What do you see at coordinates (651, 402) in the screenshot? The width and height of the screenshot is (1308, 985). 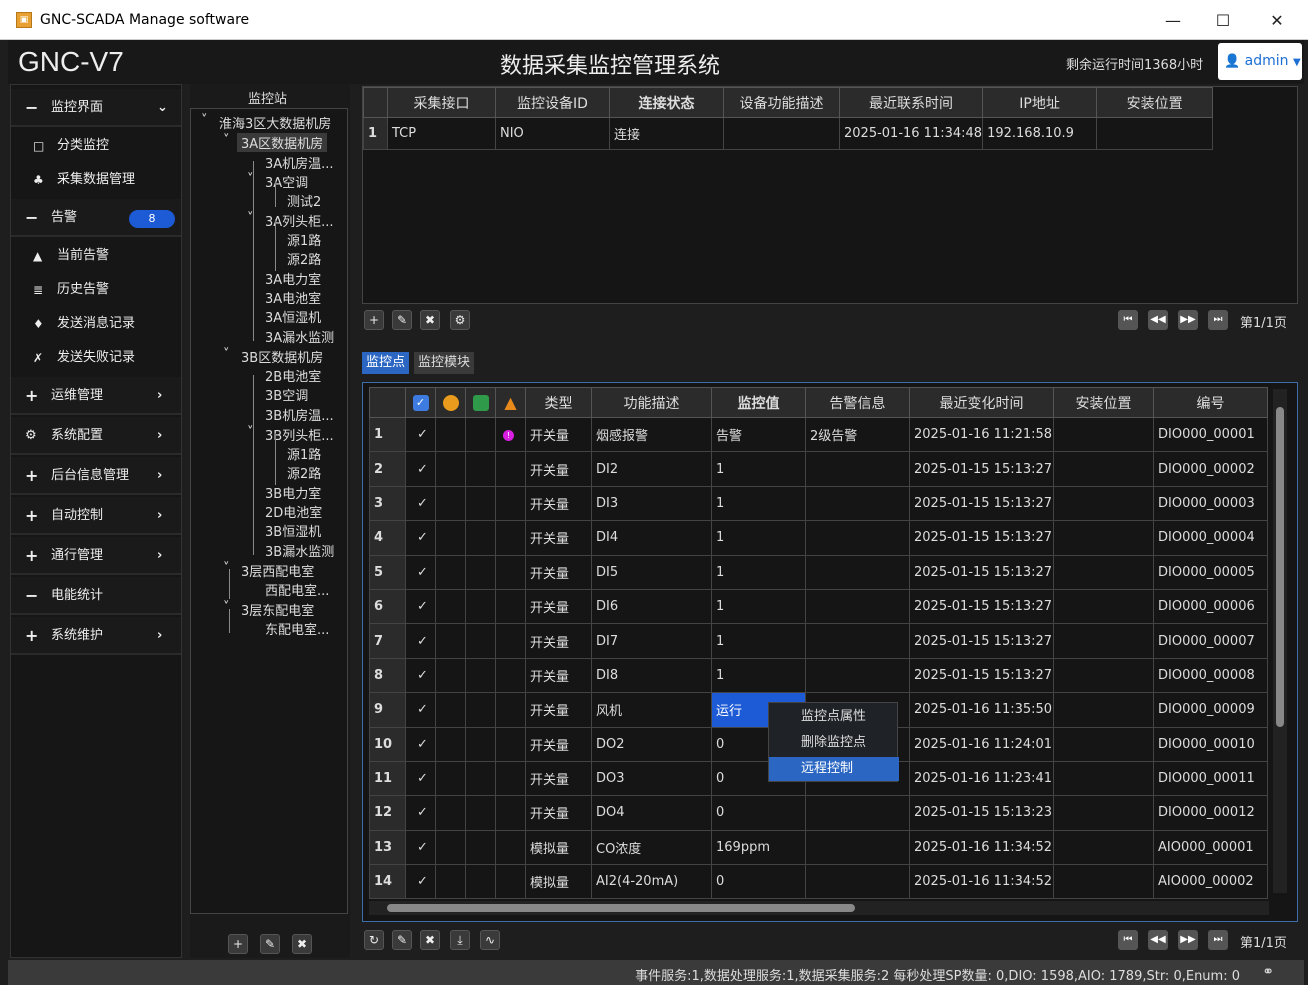 I see `column-header: 功能描述` at bounding box center [651, 402].